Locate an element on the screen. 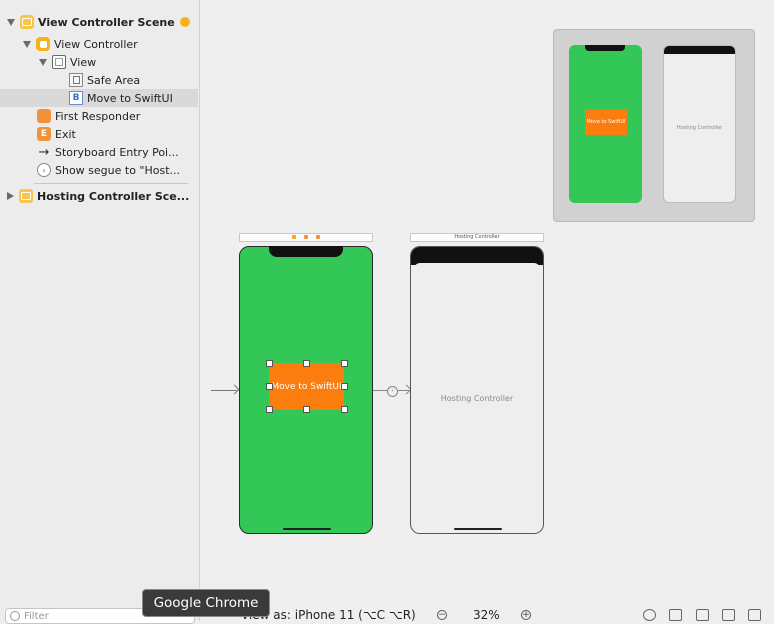 The image size is (774, 624). hosting-controller-scene: Hosting Controller is located at coordinates (477, 390).